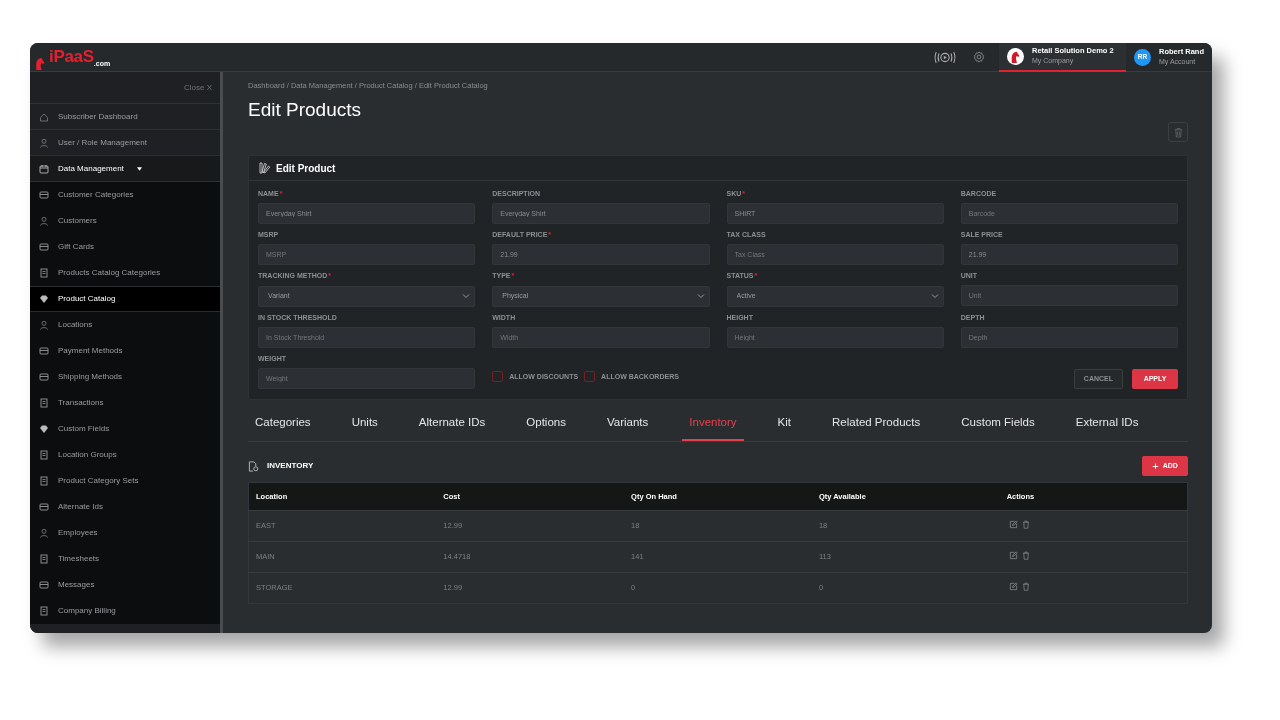 This screenshot has height=720, width=1280. I want to click on sidebar-item: Payment Methods, so click(125, 351).